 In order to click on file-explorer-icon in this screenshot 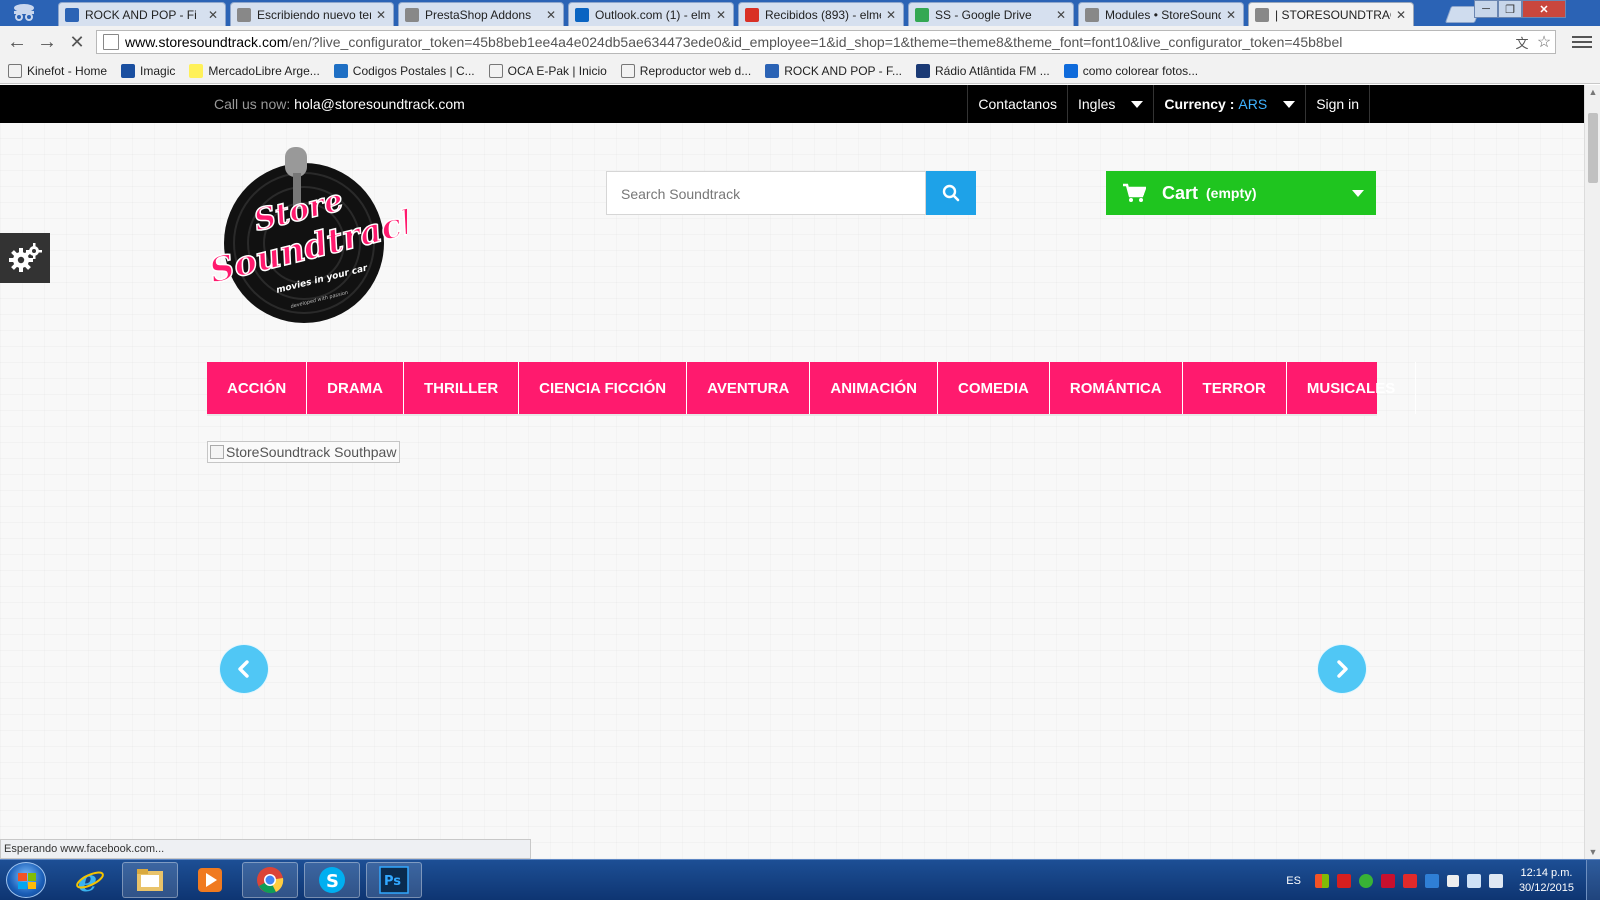, I will do `click(150, 880)`.